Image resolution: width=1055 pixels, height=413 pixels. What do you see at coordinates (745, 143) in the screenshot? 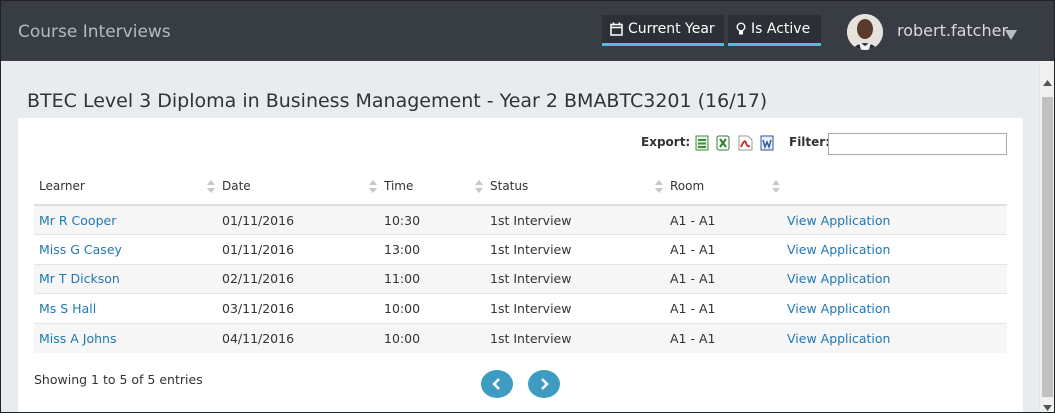
I see `pdf-icon` at bounding box center [745, 143].